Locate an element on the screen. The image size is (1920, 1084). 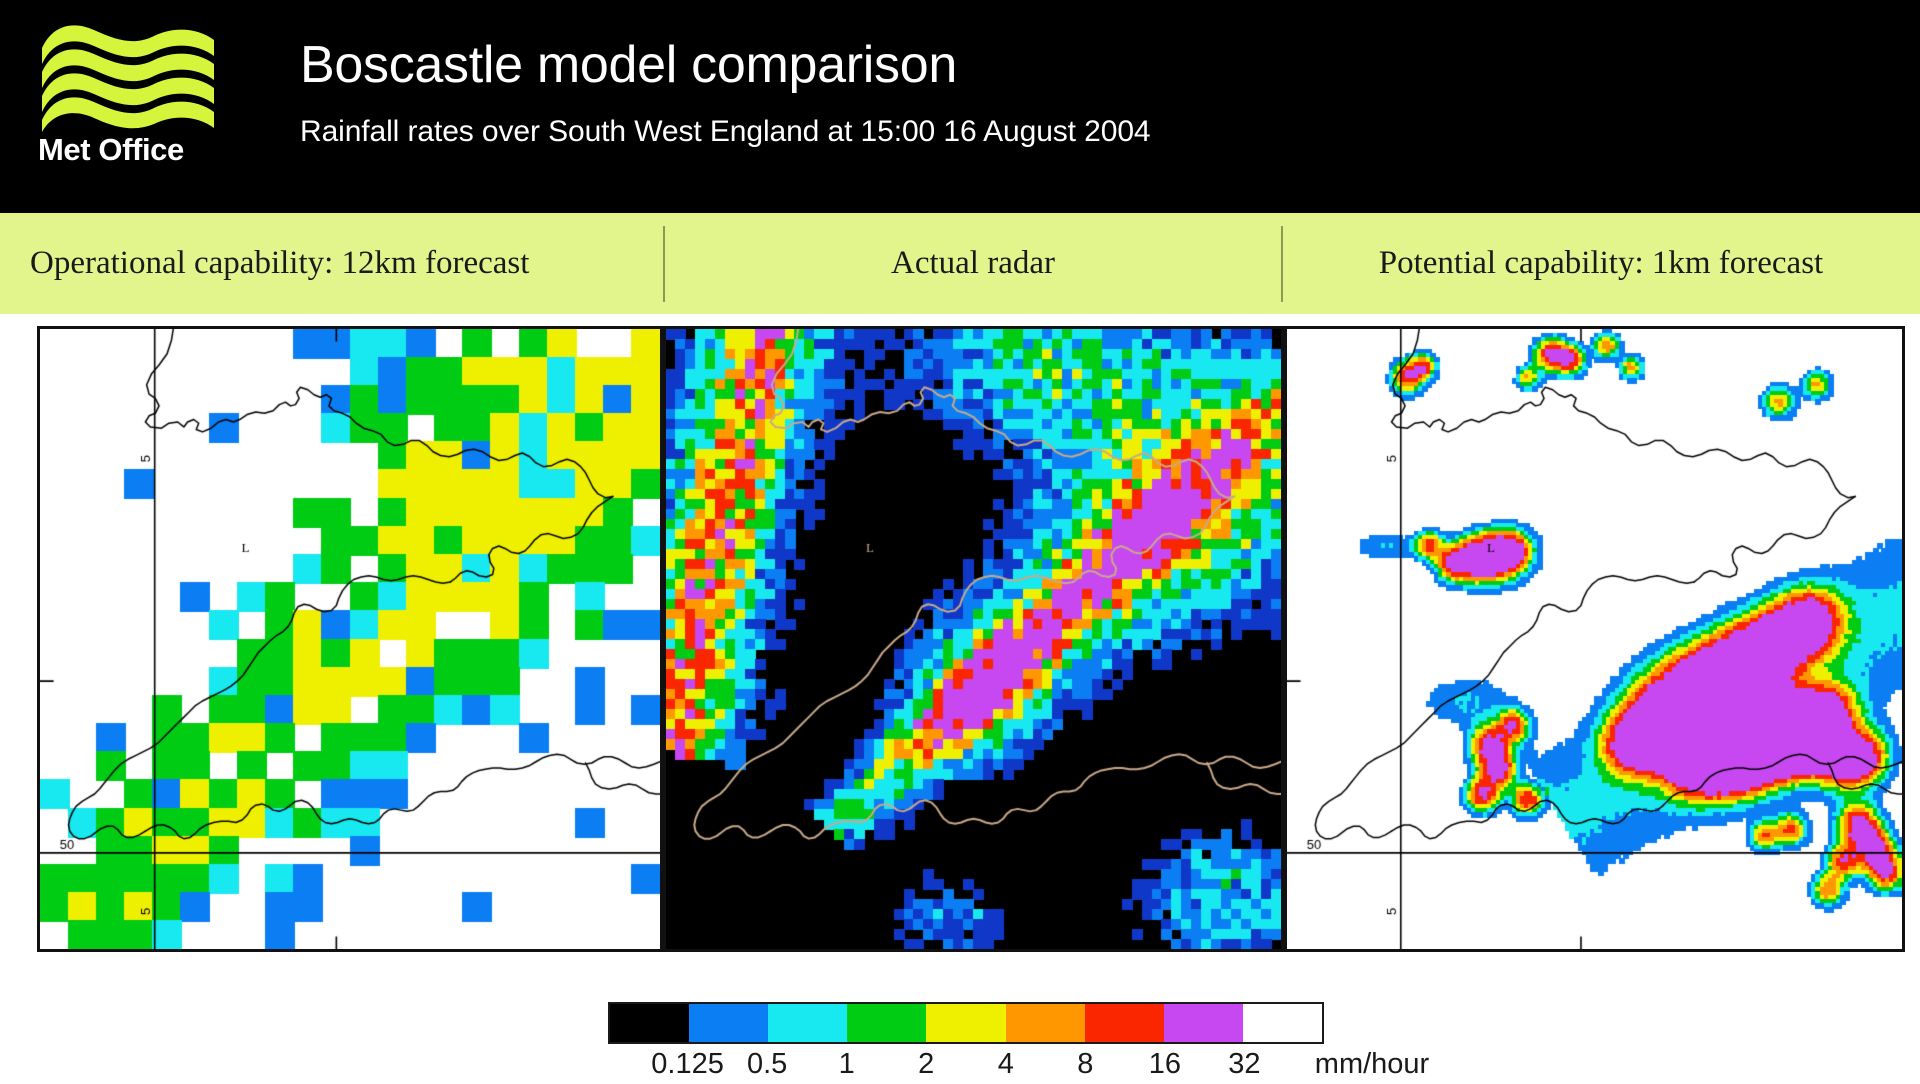
colorbar-tick: 0.5 is located at coordinates (767, 1064).